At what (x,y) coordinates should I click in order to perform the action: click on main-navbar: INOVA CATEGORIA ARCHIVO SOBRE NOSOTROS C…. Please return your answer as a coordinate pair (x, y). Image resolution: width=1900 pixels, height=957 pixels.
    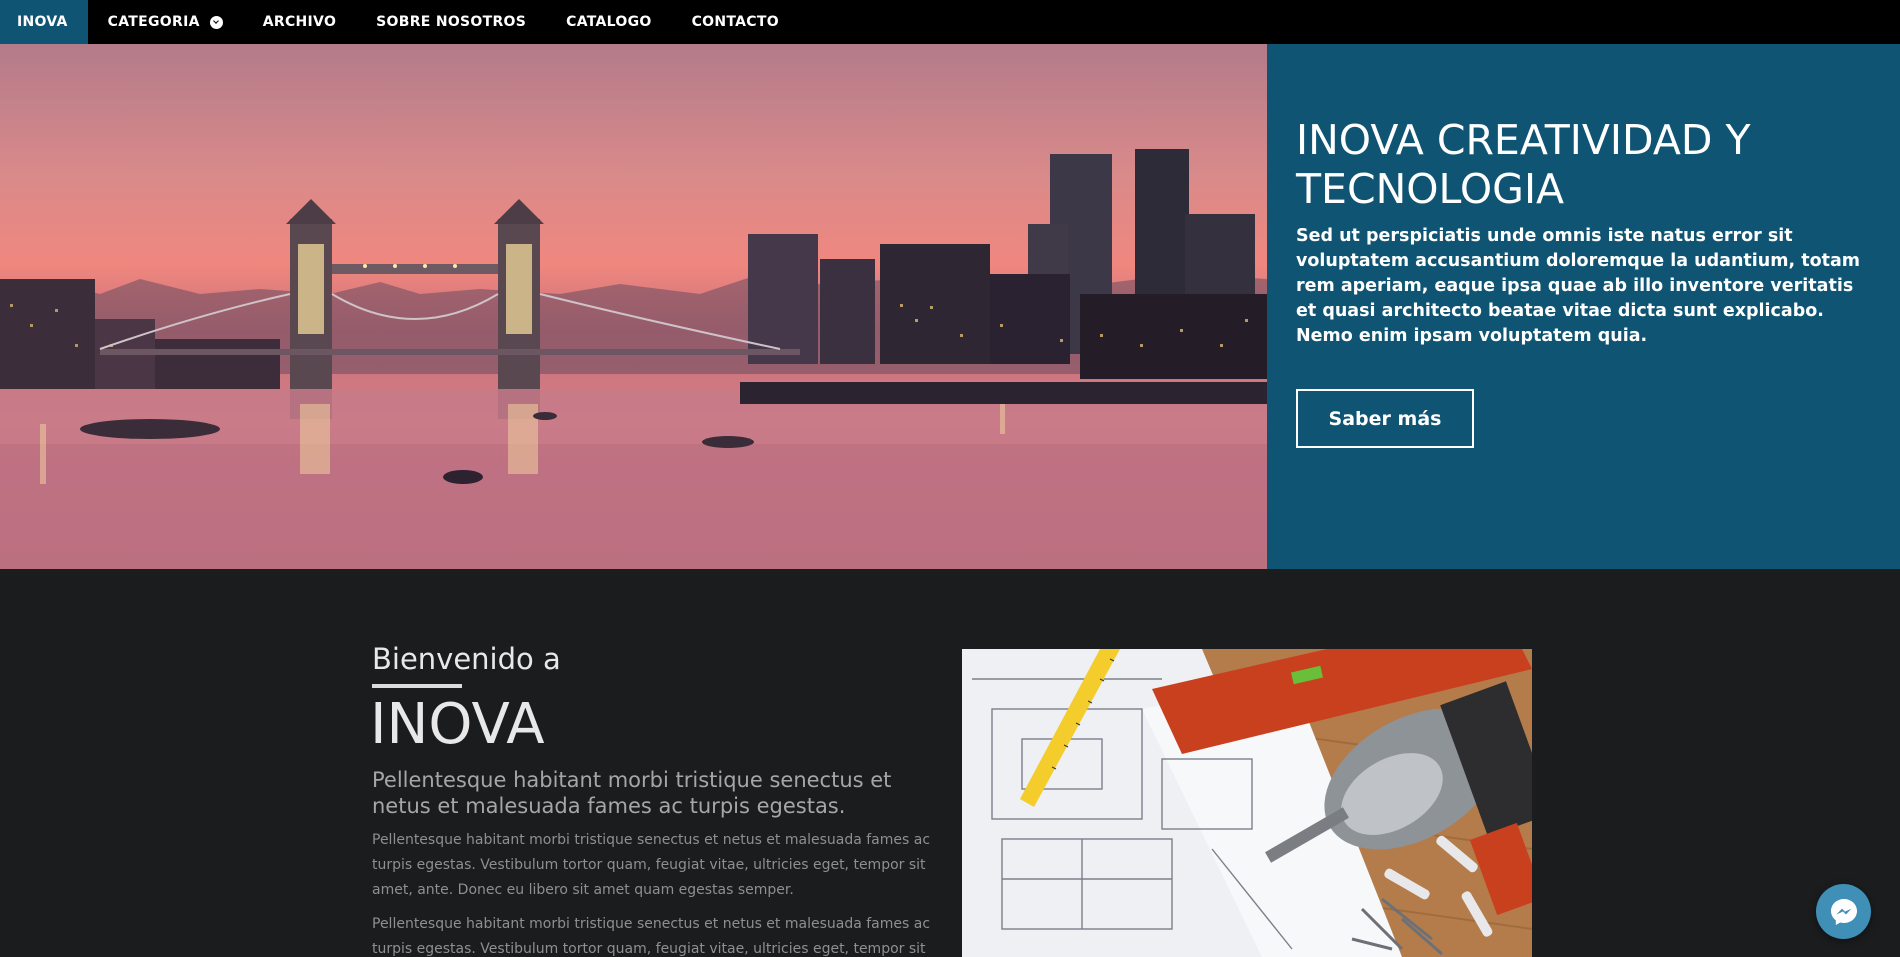
    Looking at the image, I should click on (950, 22).